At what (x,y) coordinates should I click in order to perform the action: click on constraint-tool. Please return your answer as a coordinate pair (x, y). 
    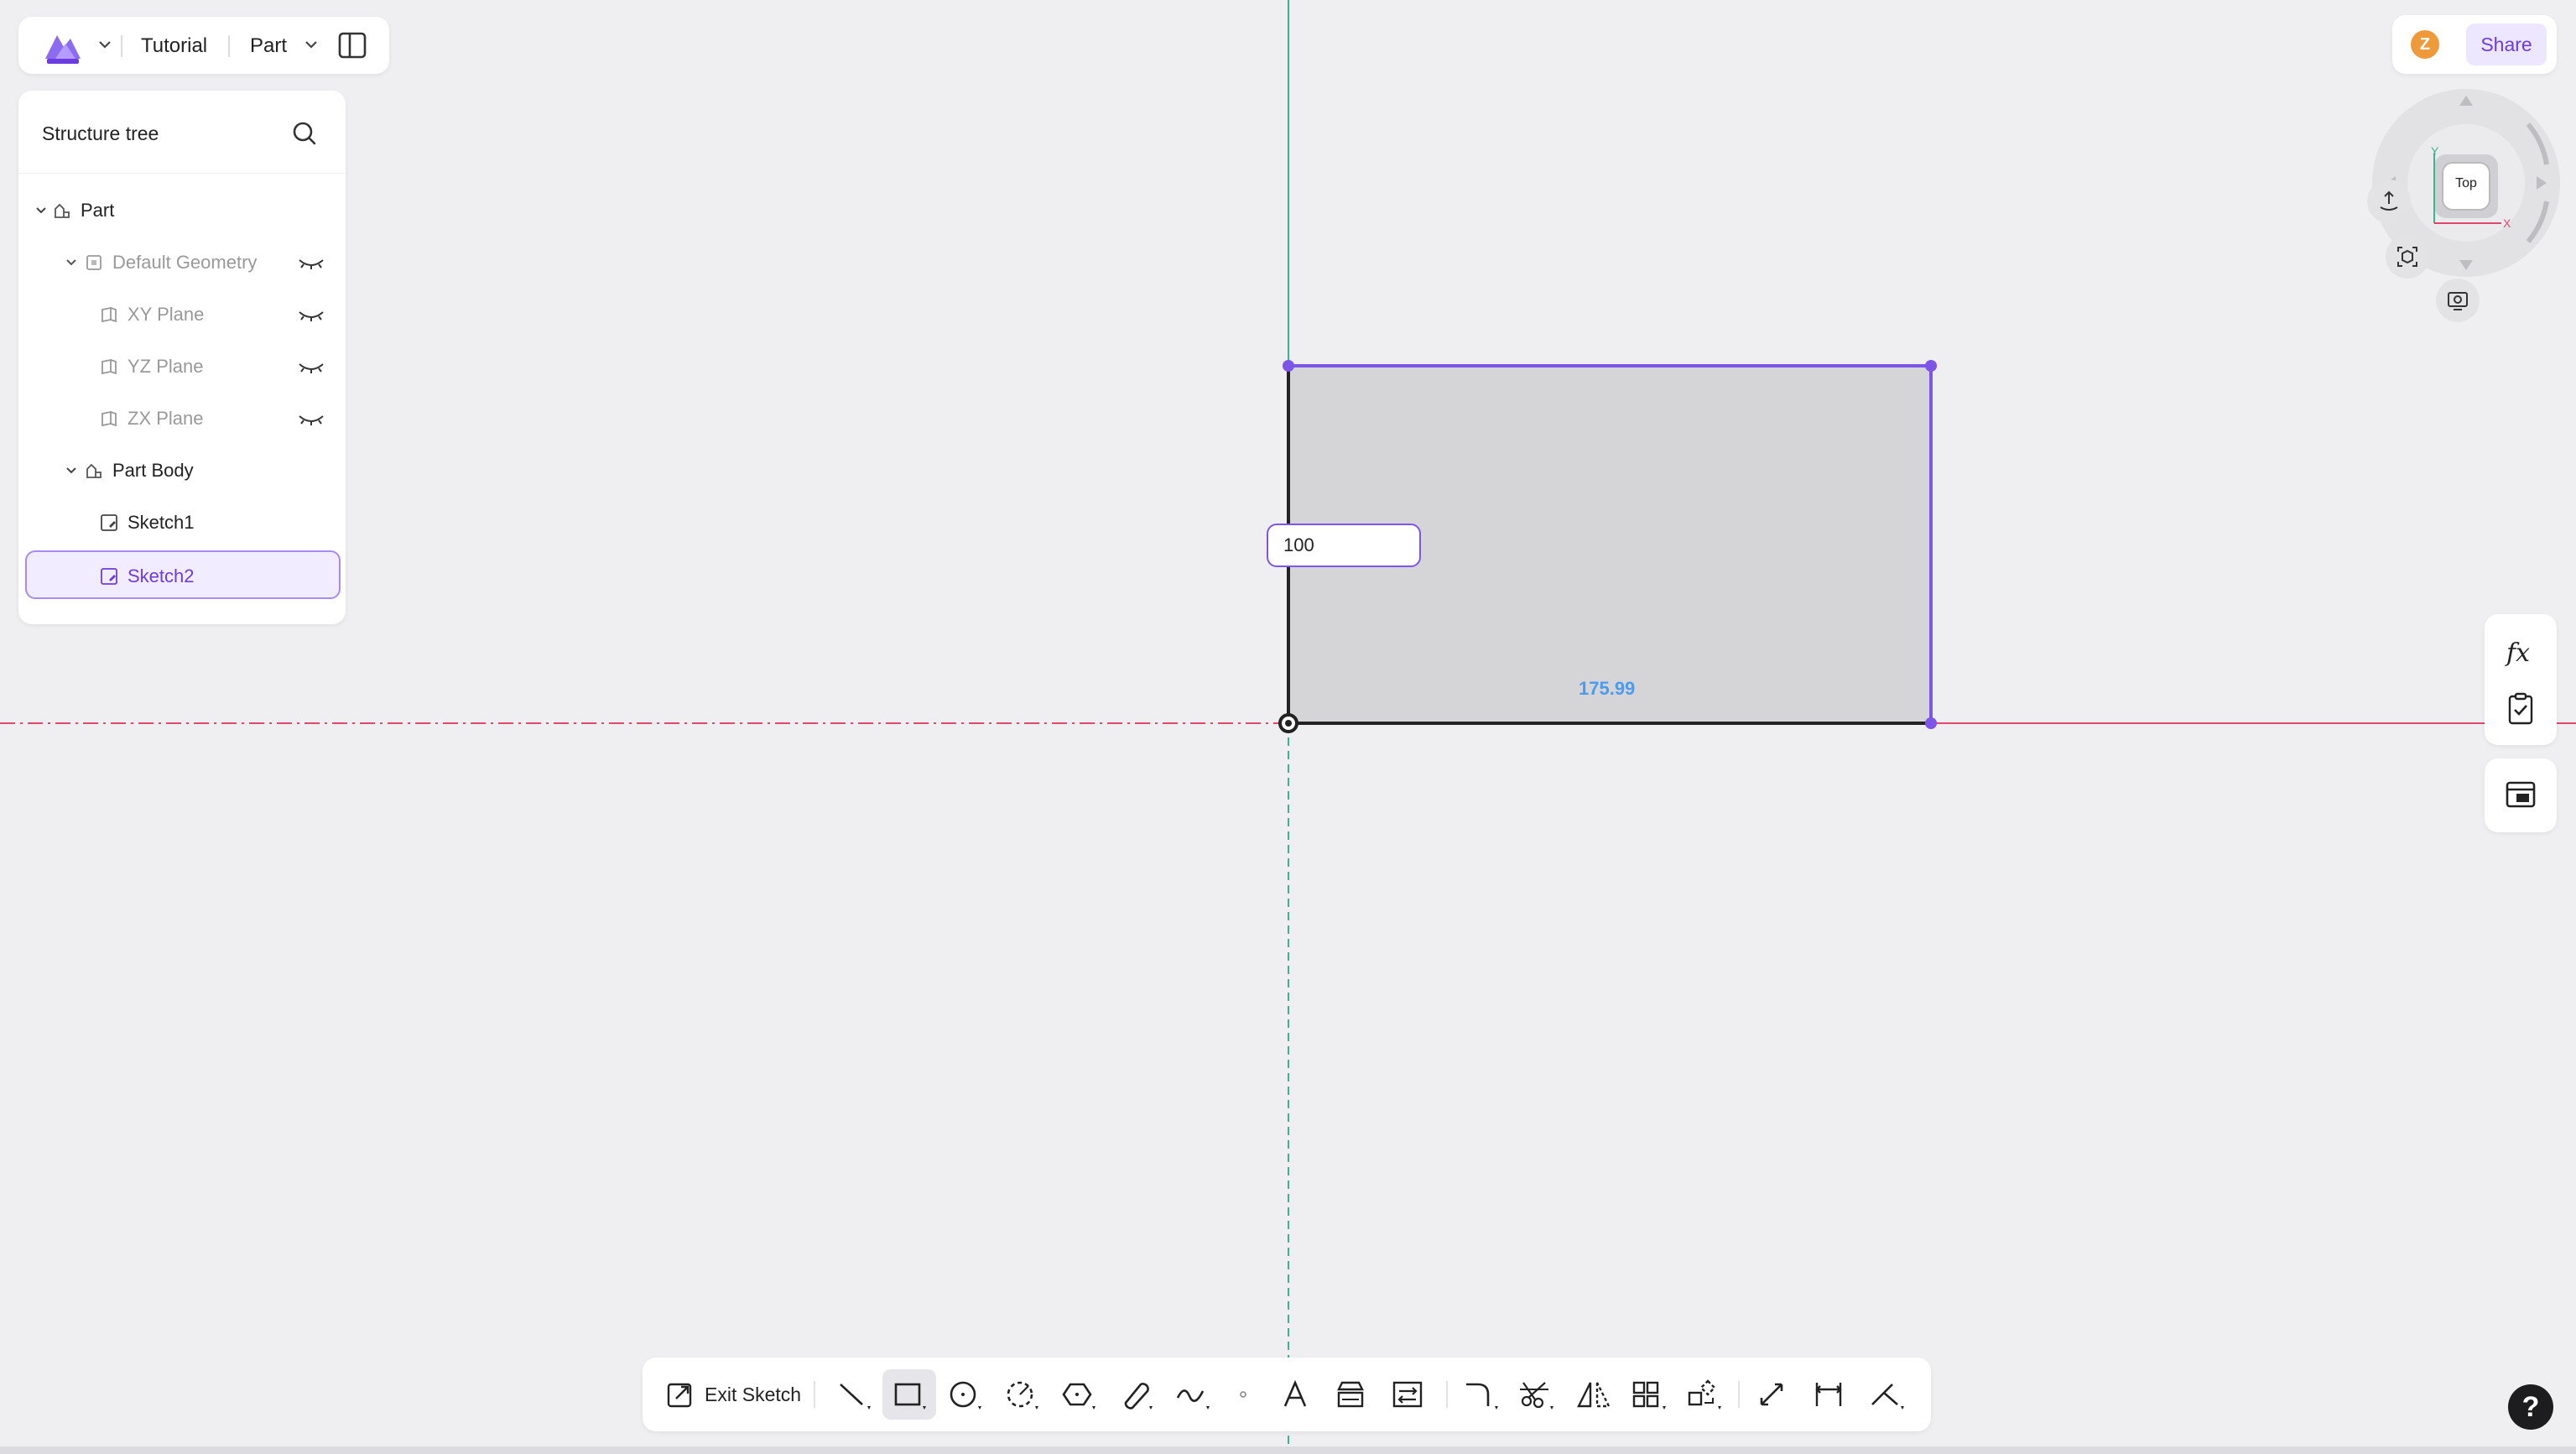
    Looking at the image, I should click on (1887, 1394).